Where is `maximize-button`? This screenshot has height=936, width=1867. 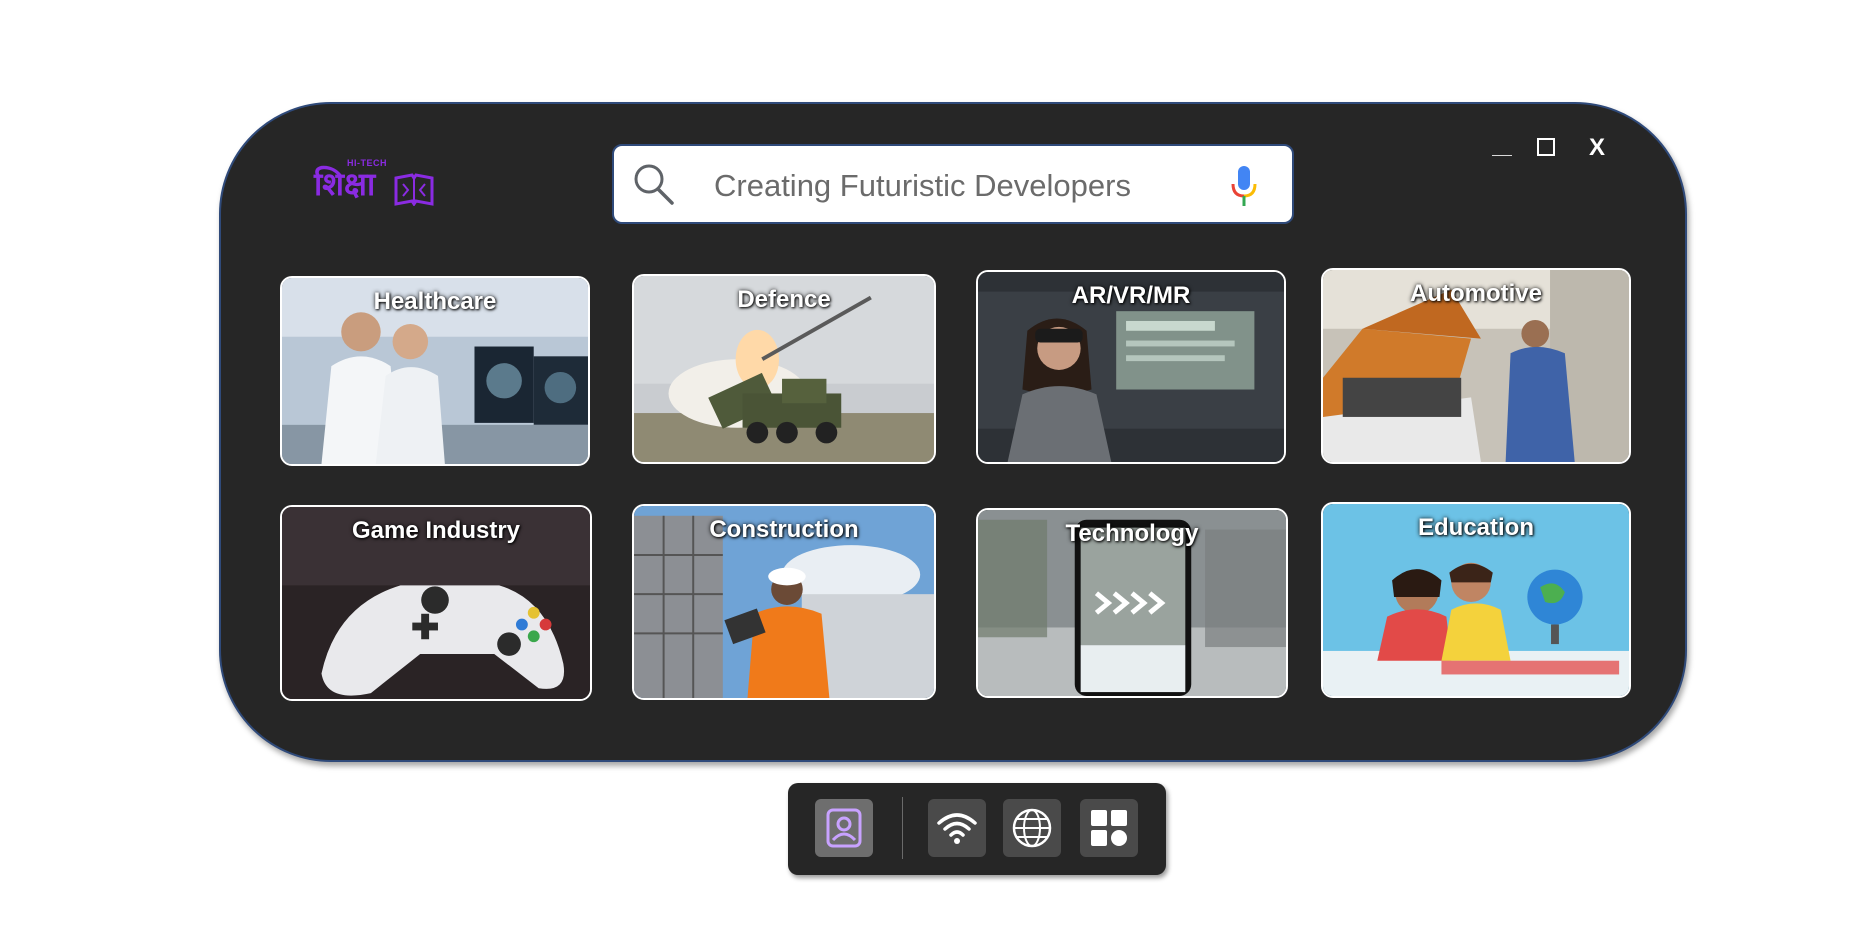
maximize-button is located at coordinates (1546, 147).